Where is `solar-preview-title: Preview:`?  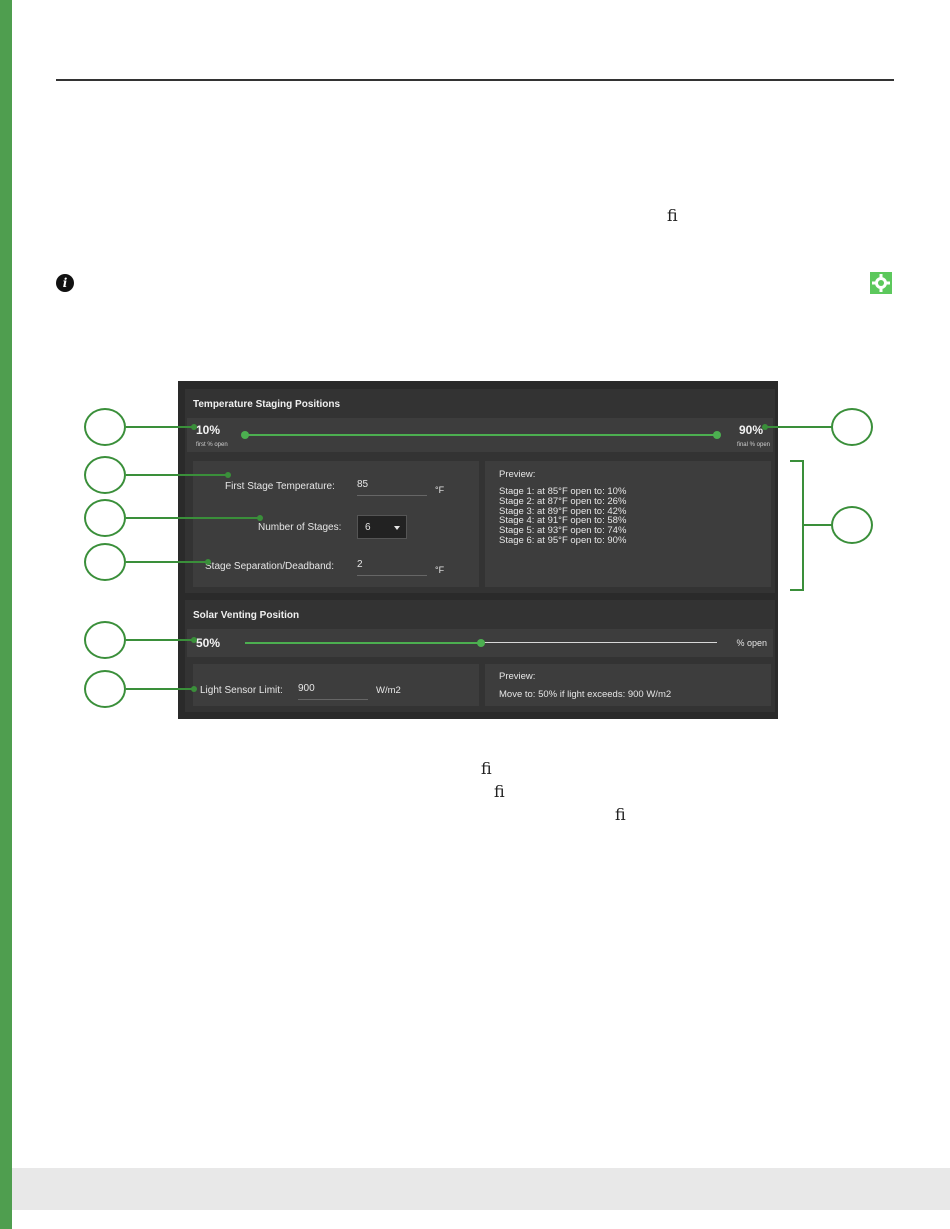
solar-preview-title: Preview: is located at coordinates (517, 676).